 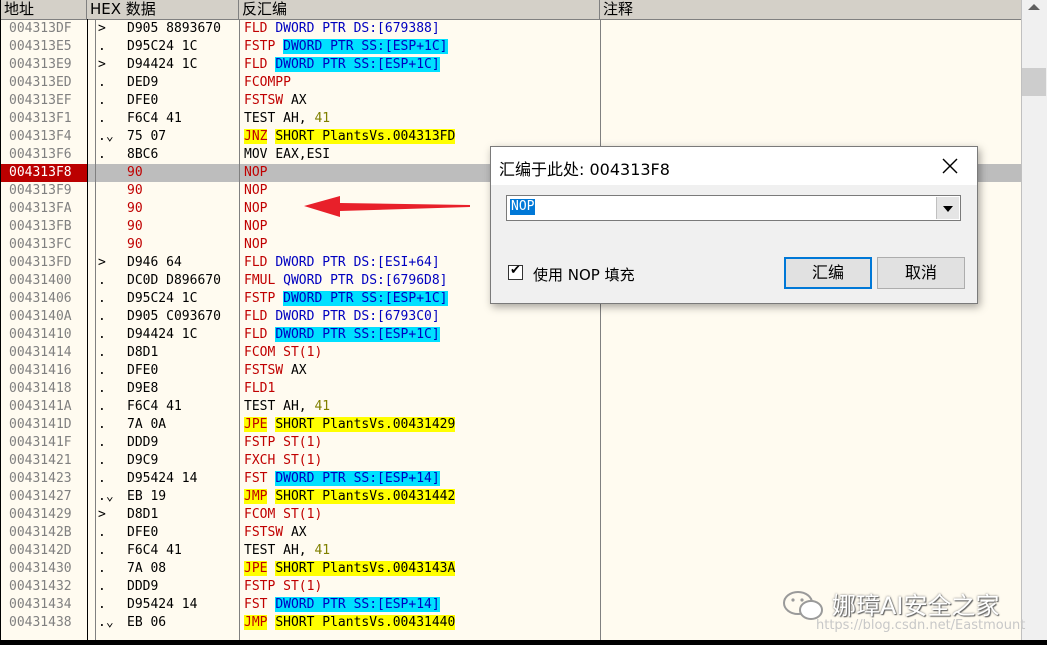 What do you see at coordinates (40, 262) in the screenshot?
I see `row-address: 004313FD` at bounding box center [40, 262].